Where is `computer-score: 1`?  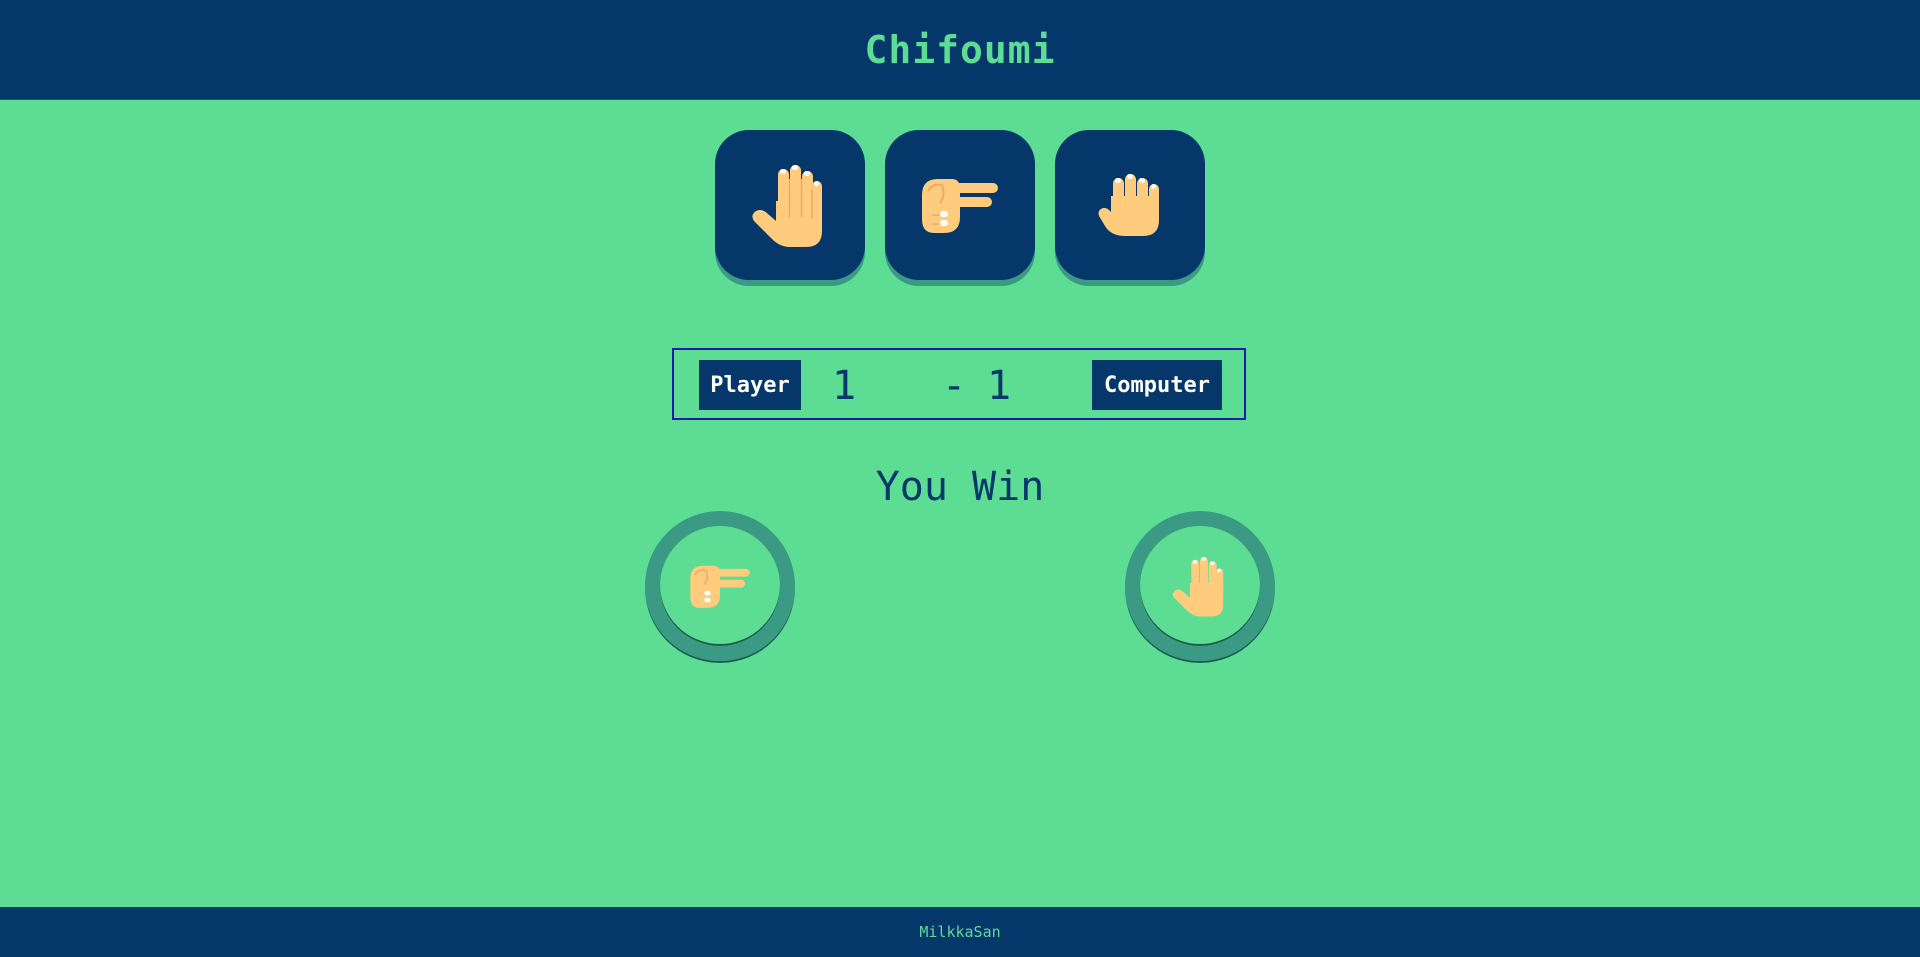 computer-score: 1 is located at coordinates (999, 386).